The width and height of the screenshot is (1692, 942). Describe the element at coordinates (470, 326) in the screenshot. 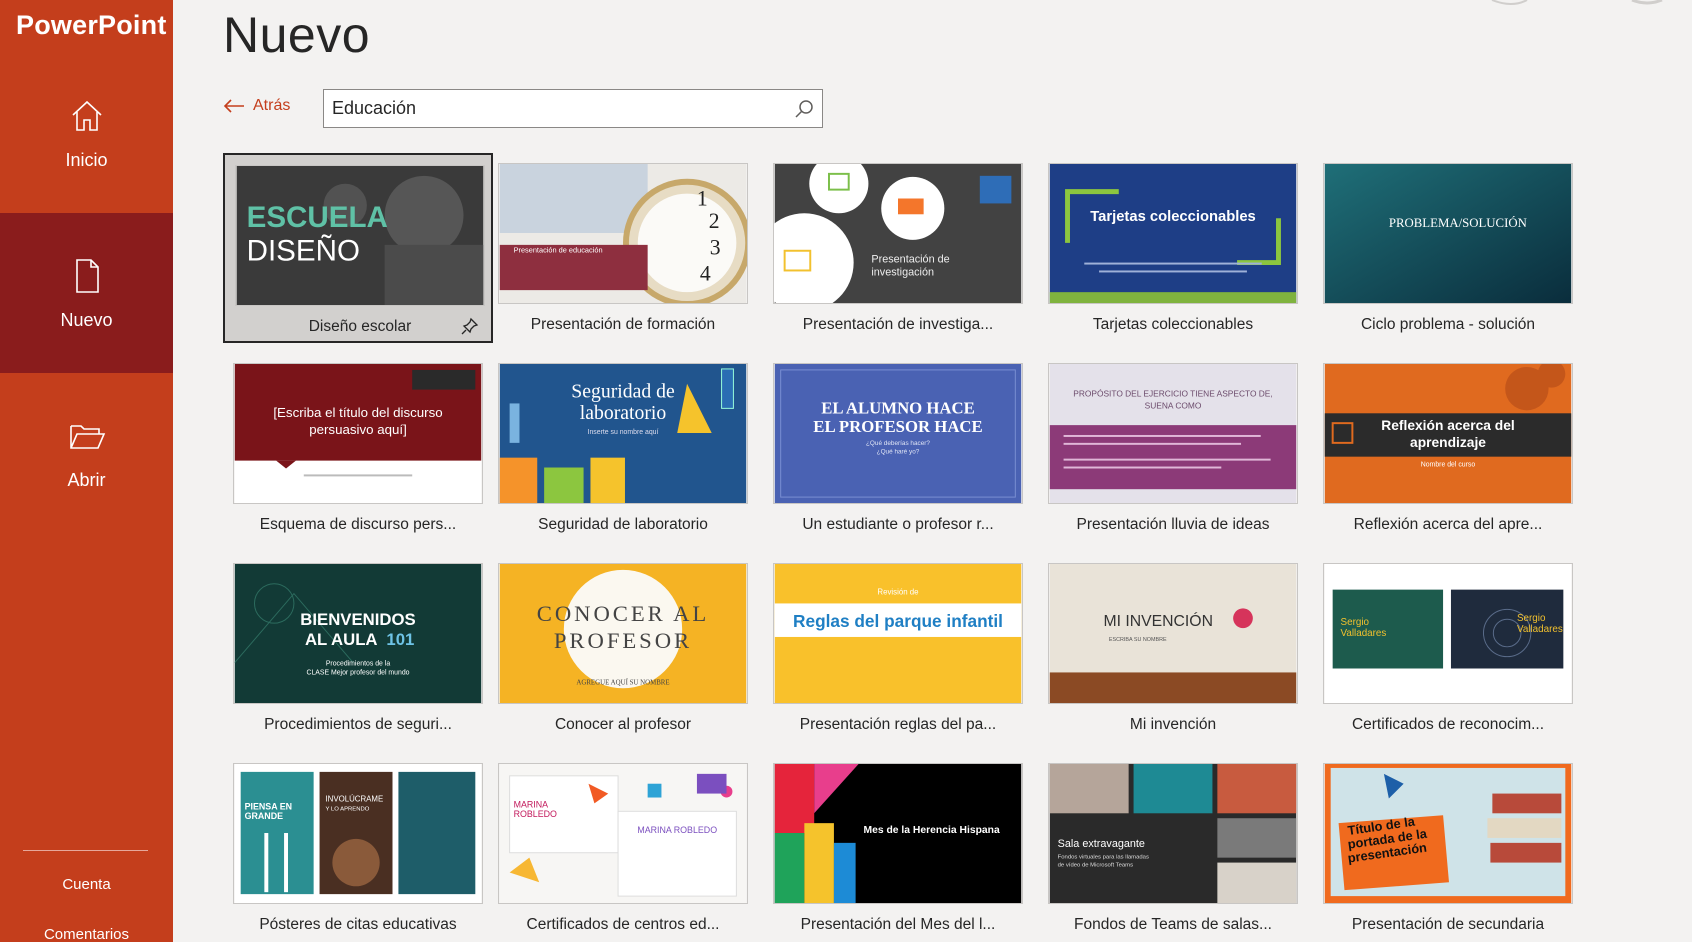

I see `pin-icon` at that location.